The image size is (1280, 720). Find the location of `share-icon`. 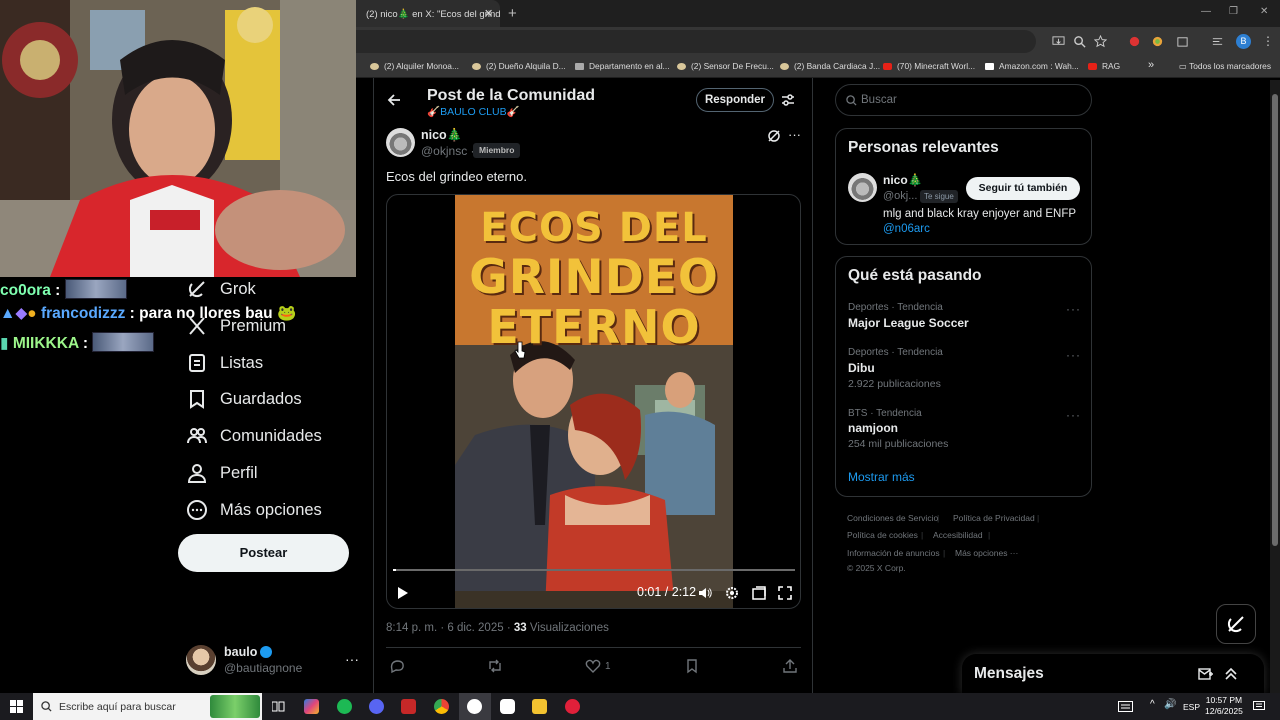

share-icon is located at coordinates (790, 666).